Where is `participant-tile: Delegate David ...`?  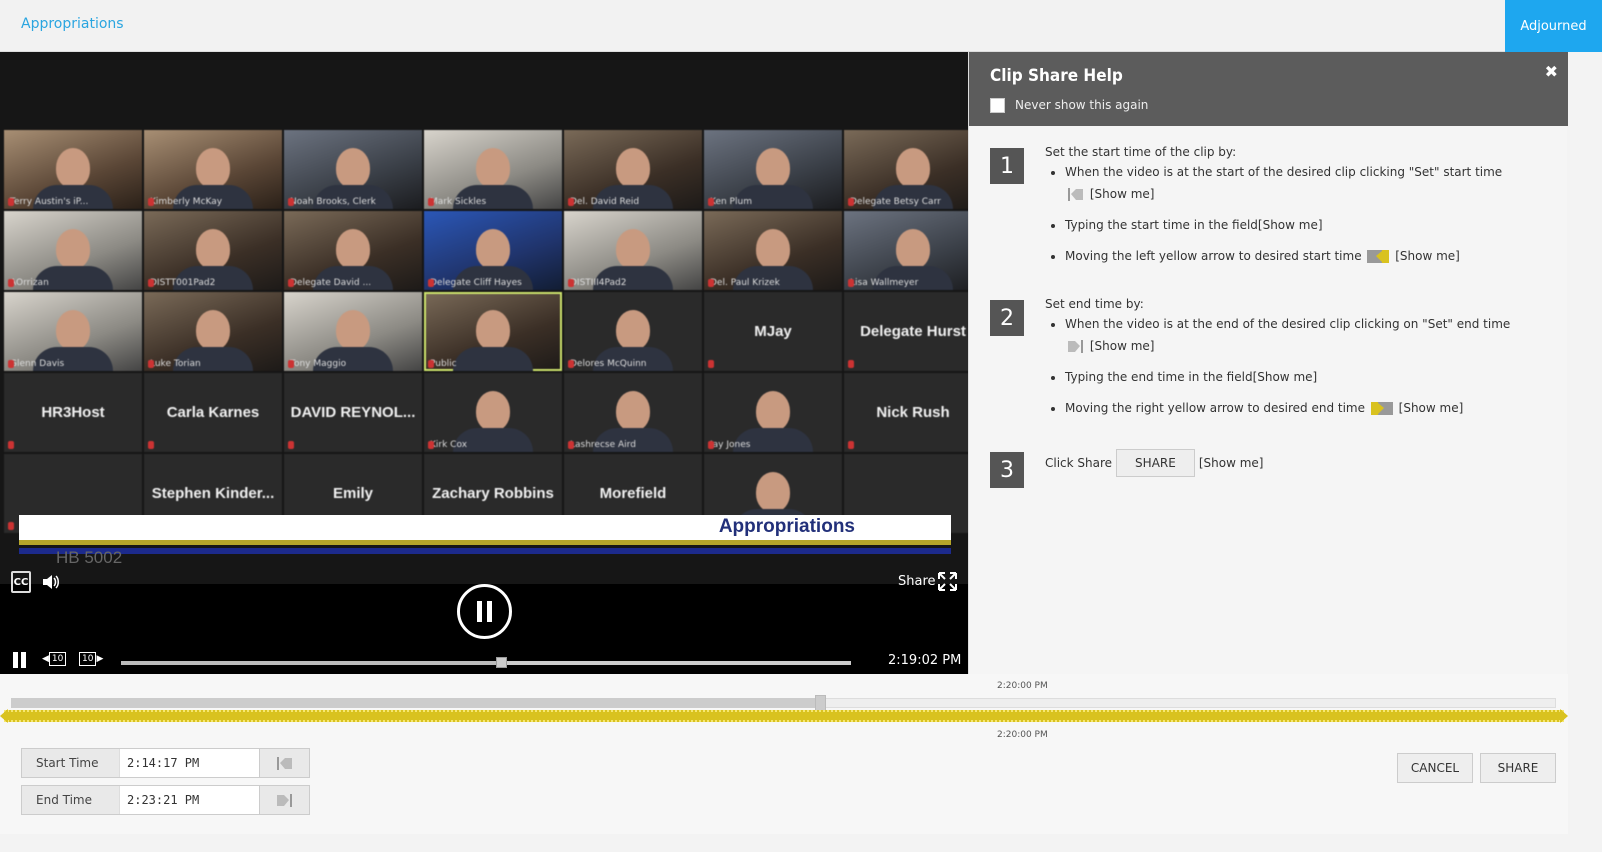 participant-tile: Delegate David ... is located at coordinates (353, 250).